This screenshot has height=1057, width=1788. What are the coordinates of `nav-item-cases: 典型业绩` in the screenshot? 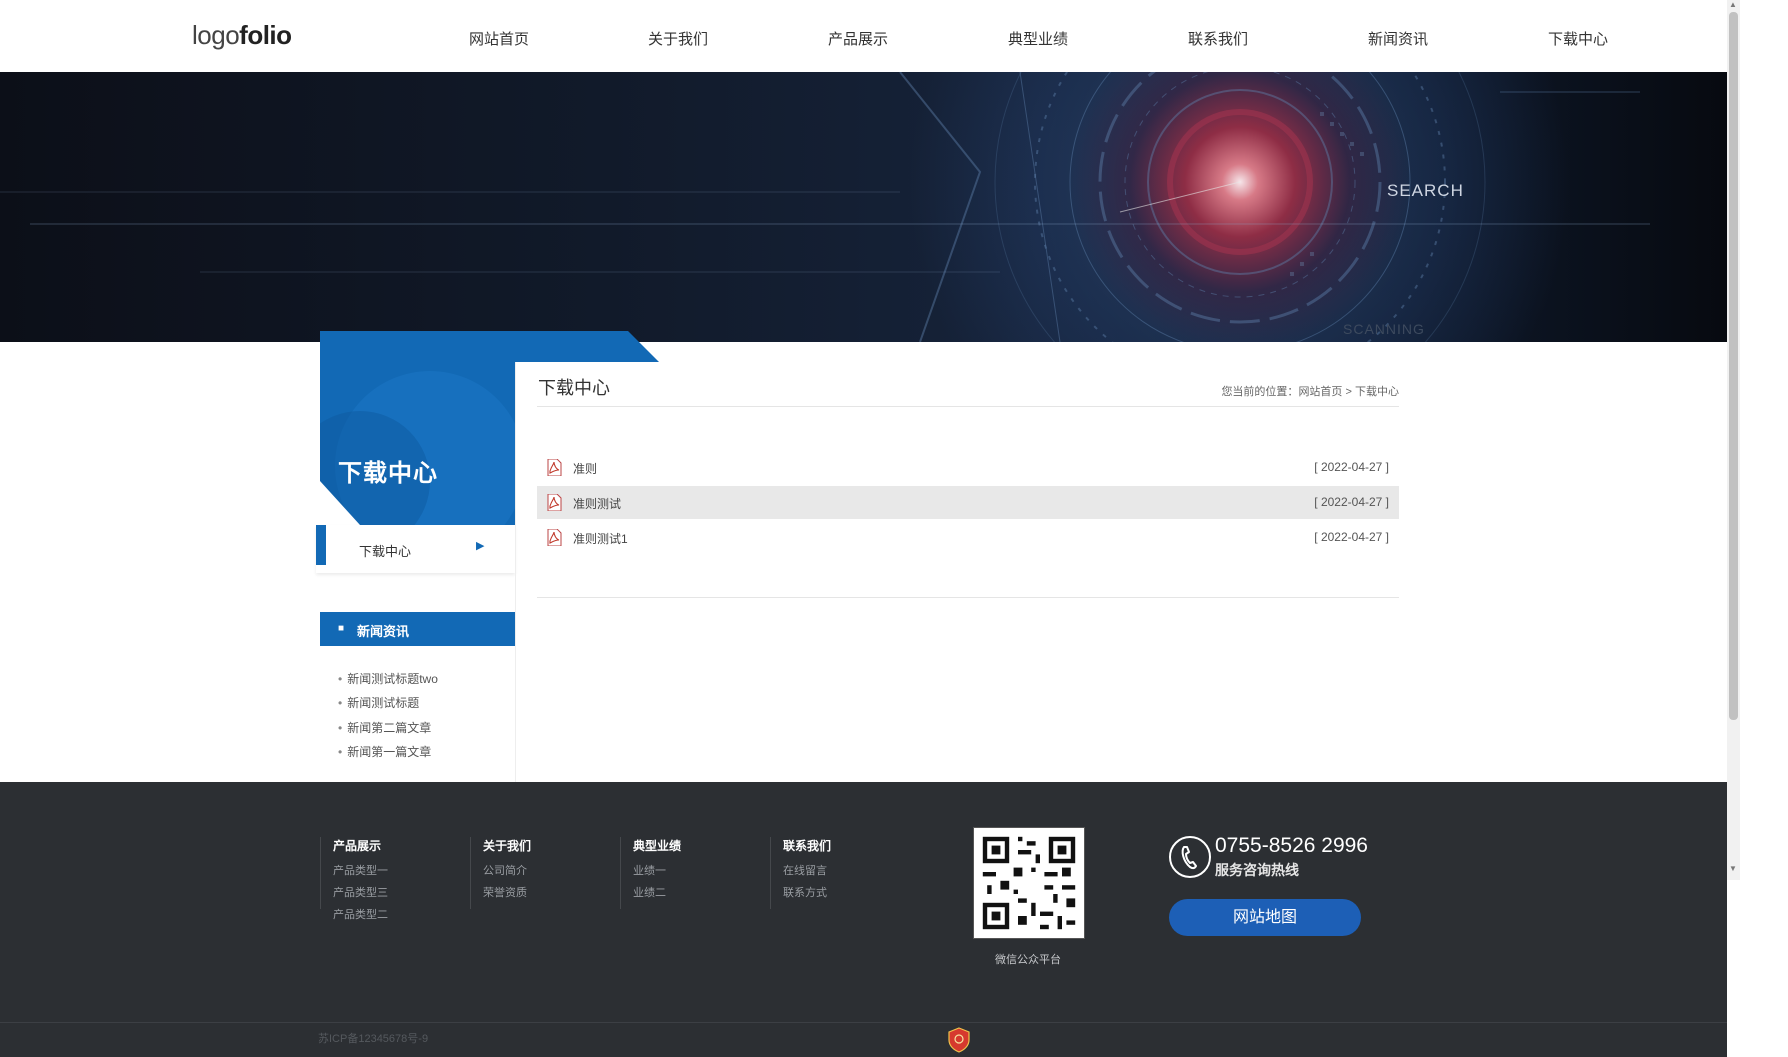 It's located at (1038, 38).